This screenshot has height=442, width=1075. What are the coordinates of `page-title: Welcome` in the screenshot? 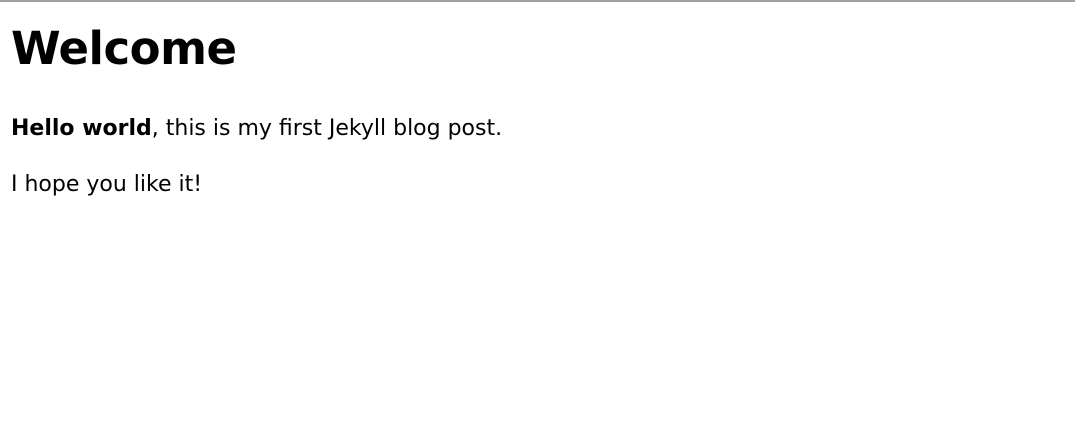 It's located at (124, 48).